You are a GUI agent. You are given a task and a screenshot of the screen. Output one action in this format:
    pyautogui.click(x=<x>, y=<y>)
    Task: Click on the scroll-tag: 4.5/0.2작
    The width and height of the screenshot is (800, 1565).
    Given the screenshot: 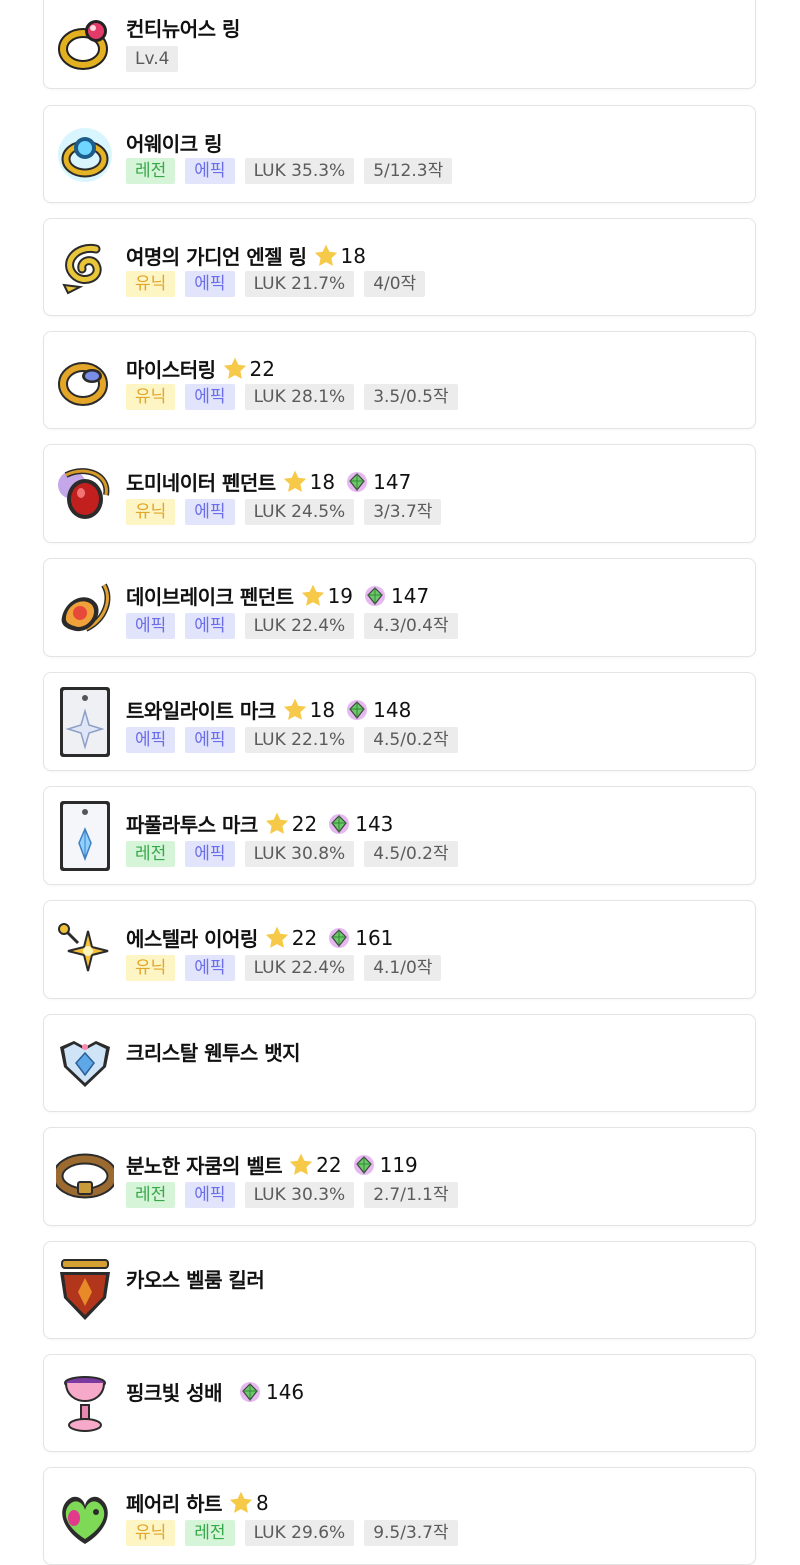 What is the action you would take?
    pyautogui.click(x=411, y=740)
    